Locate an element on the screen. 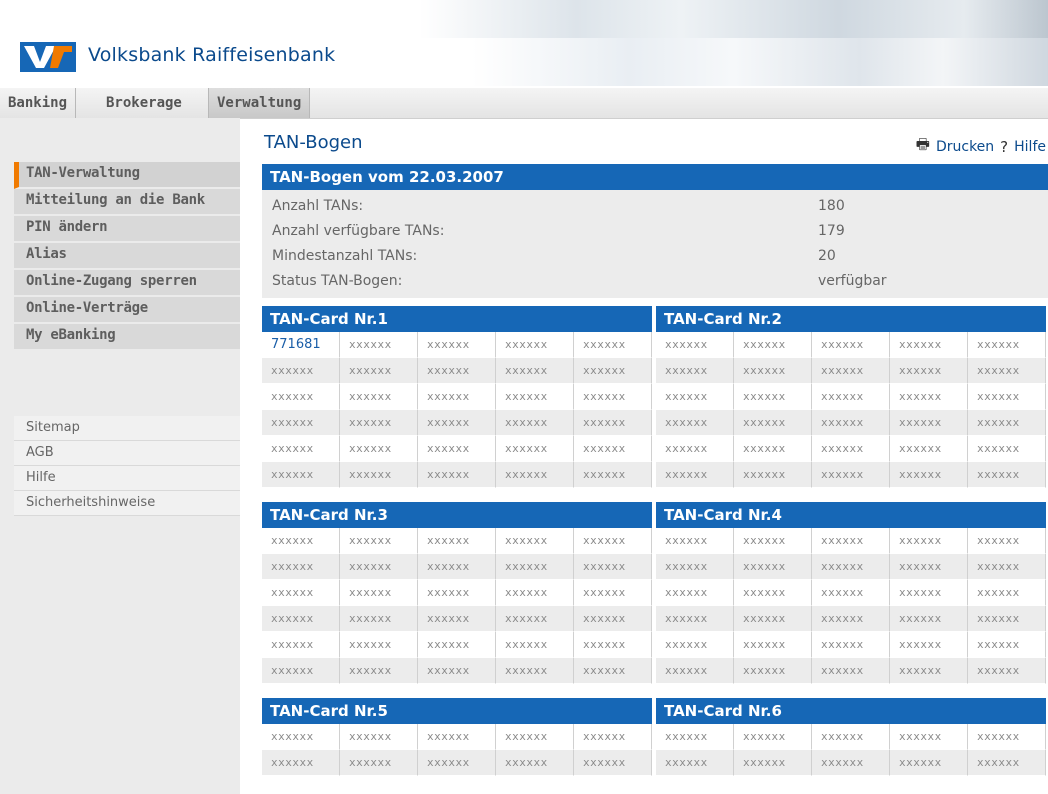 Image resolution: width=1048 pixels, height=794 pixels. help-icon: ? is located at coordinates (1004, 147).